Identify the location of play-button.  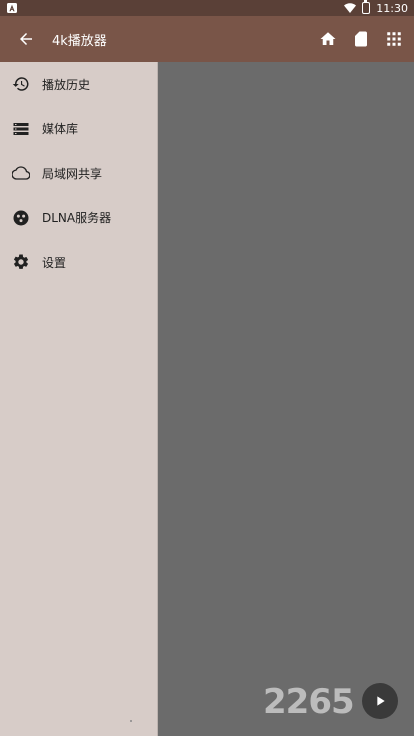
(380, 701).